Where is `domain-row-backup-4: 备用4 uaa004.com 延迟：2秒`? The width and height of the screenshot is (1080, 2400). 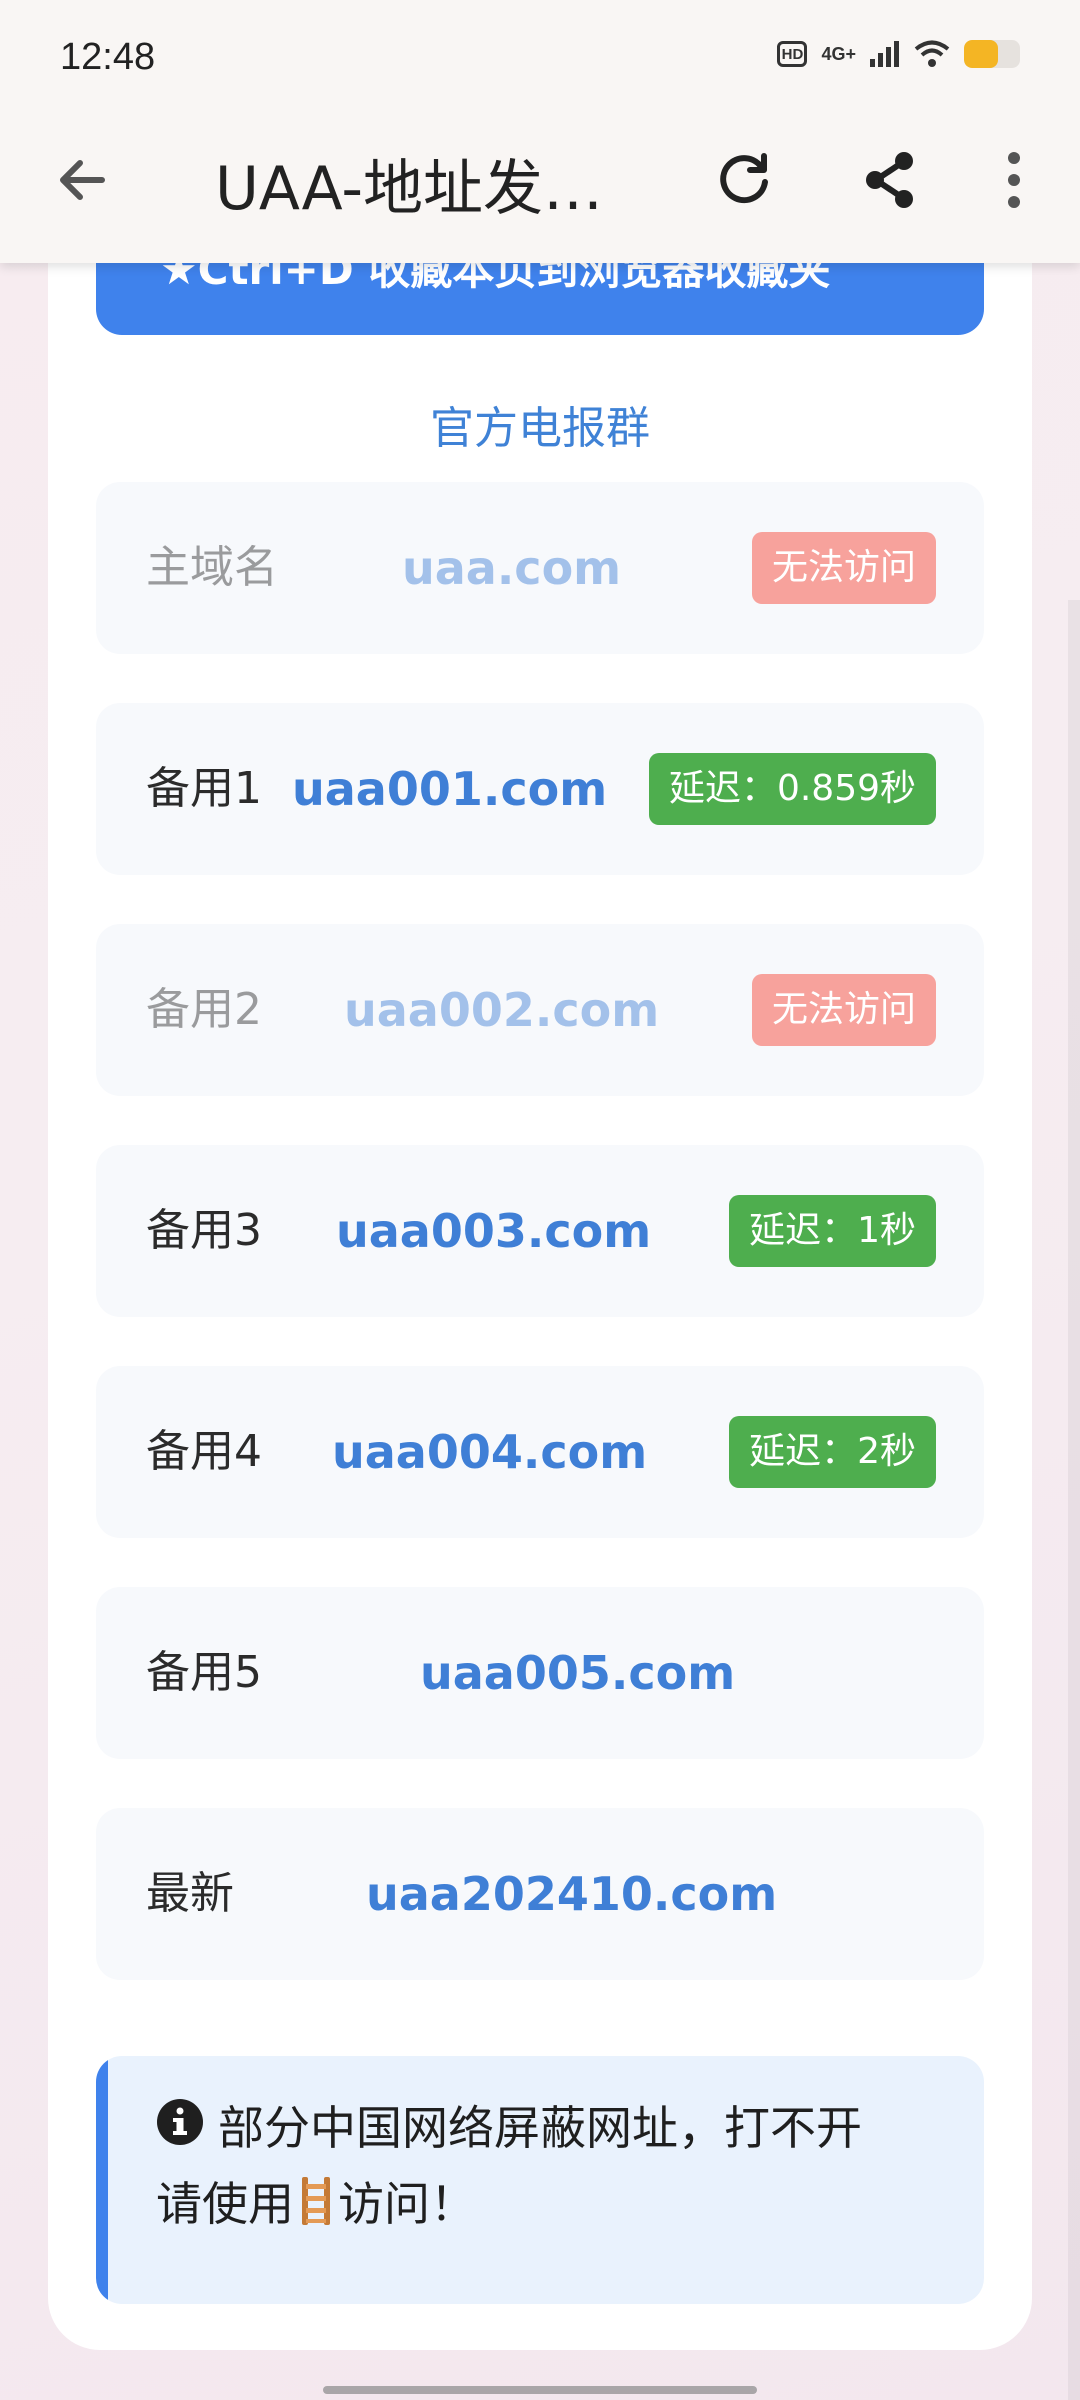 domain-row-backup-4: 备用4 uaa004.com 延迟：2秒 is located at coordinates (540, 1452).